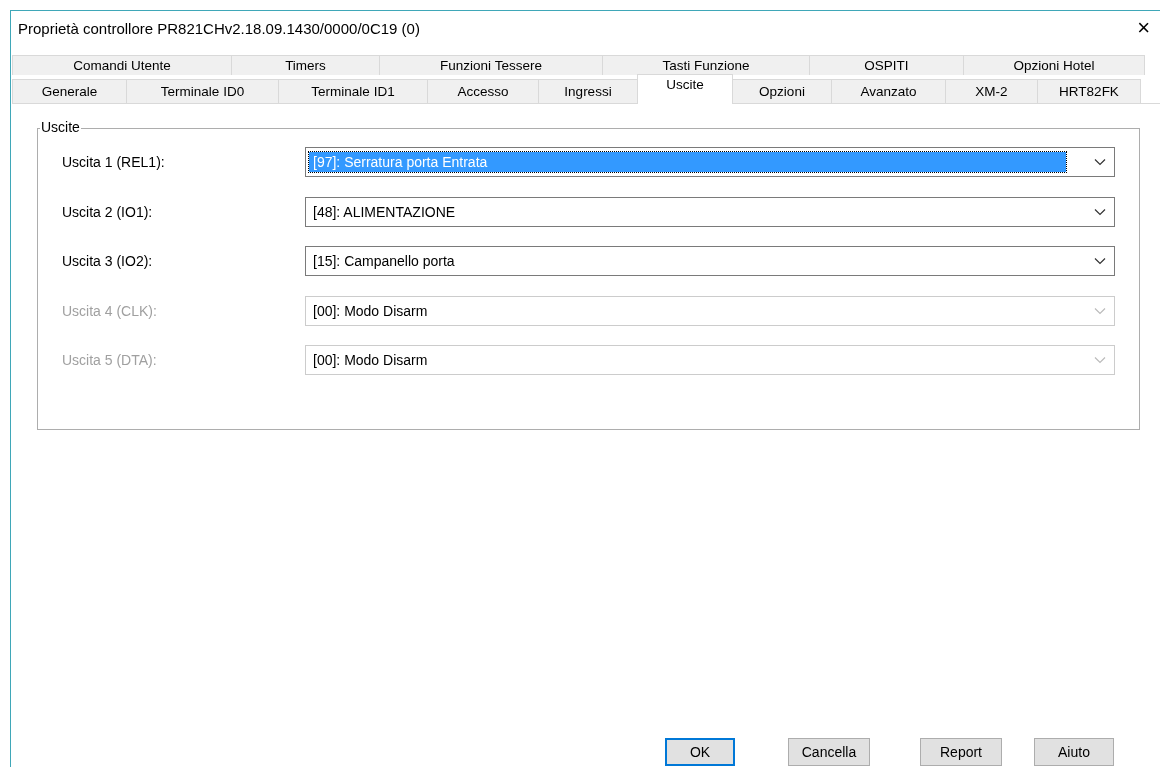 The width and height of the screenshot is (1160, 767). I want to click on dialog-button: OK, so click(700, 752).